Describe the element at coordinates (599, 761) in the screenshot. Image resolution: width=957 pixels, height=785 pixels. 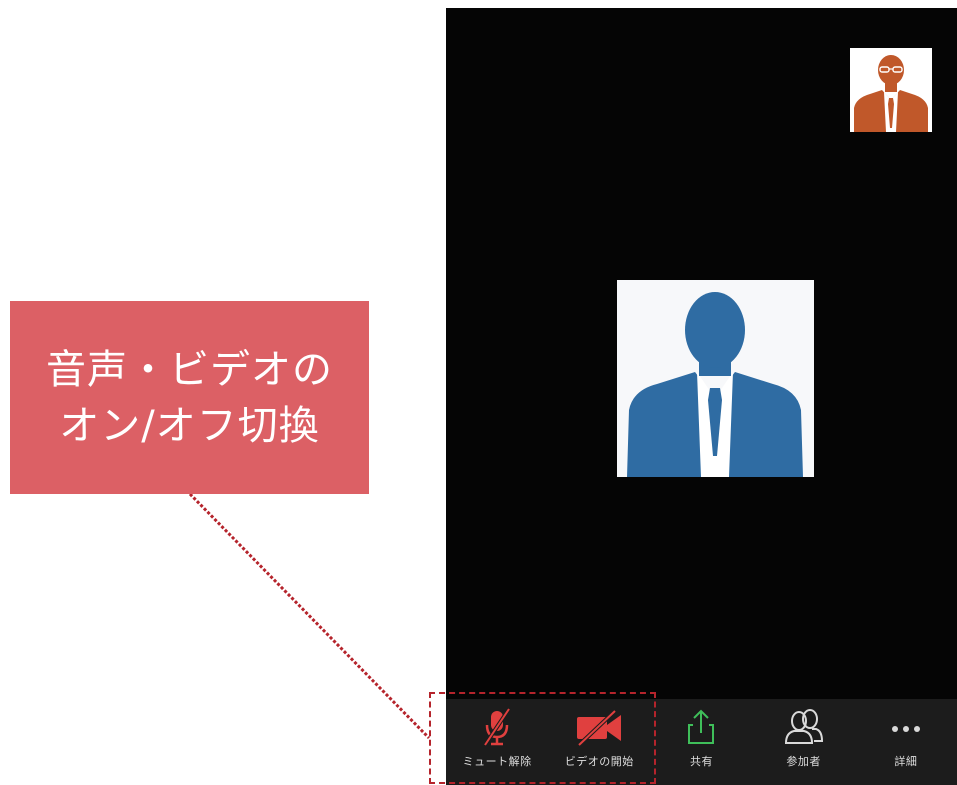
I see `start-video-button-label: ビデオの開始` at that location.